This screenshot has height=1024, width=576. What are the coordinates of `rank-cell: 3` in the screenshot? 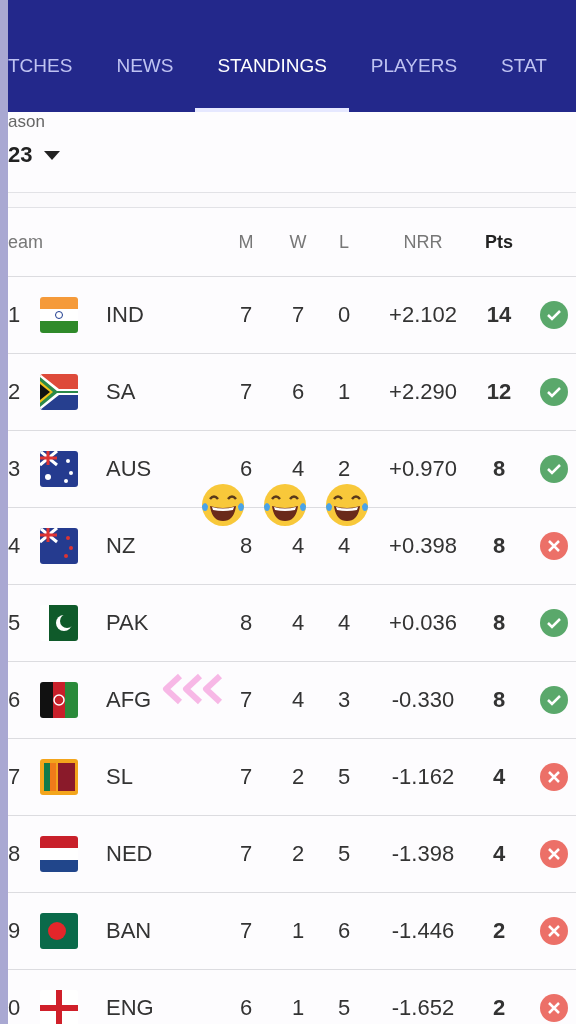 It's located at (14, 469).